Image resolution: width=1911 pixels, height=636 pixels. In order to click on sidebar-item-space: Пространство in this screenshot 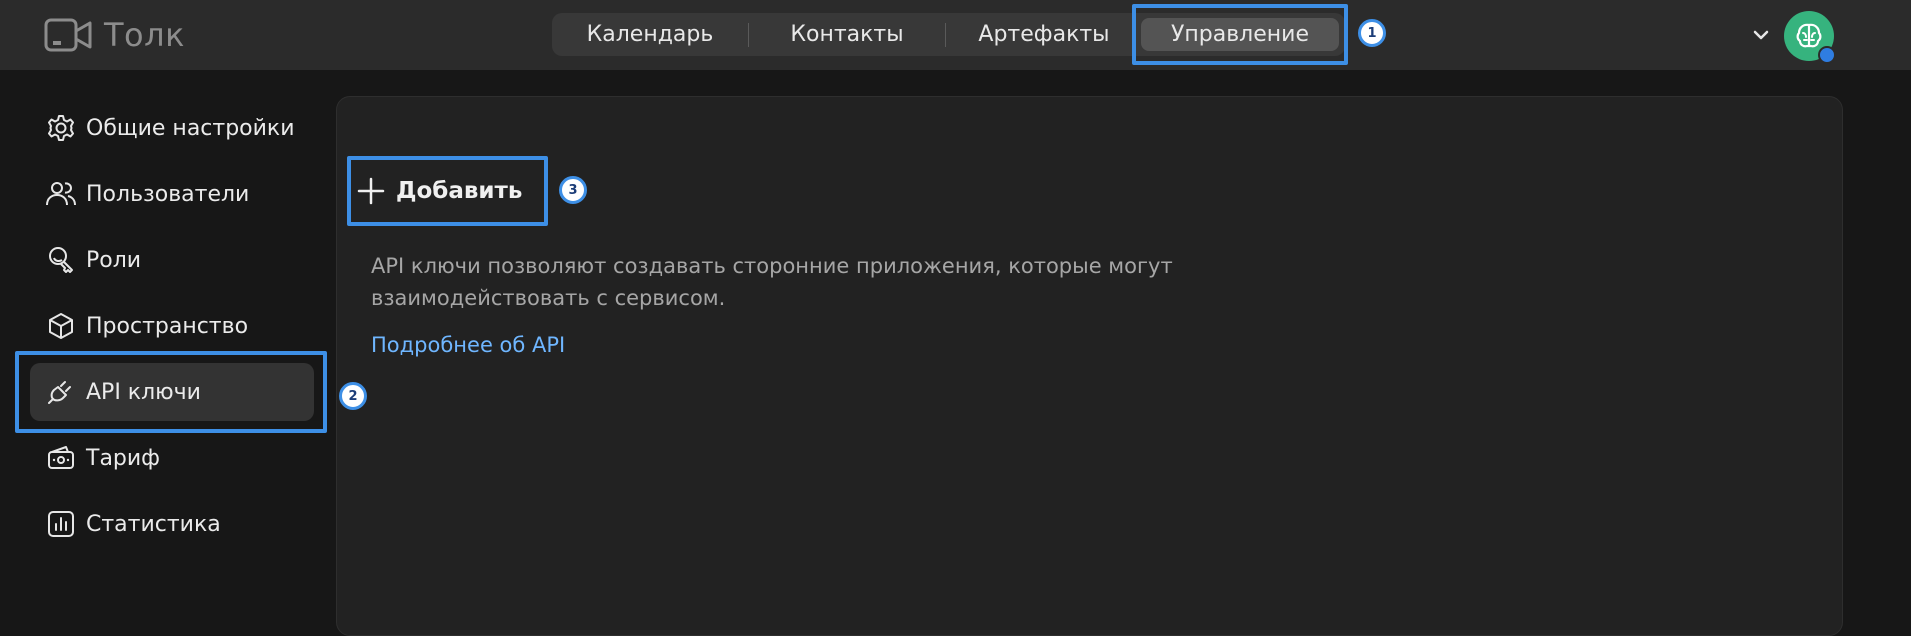, I will do `click(172, 326)`.